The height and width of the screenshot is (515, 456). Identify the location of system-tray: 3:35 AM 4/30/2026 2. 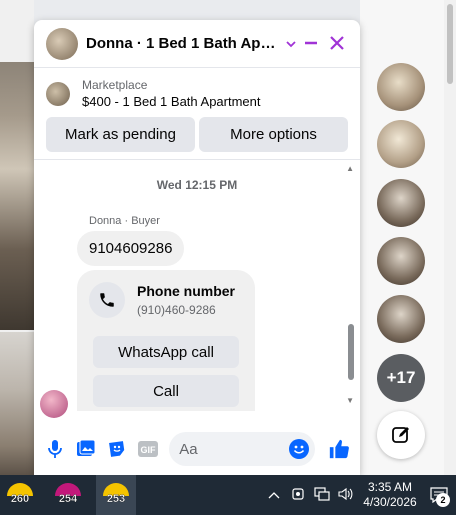
(359, 495).